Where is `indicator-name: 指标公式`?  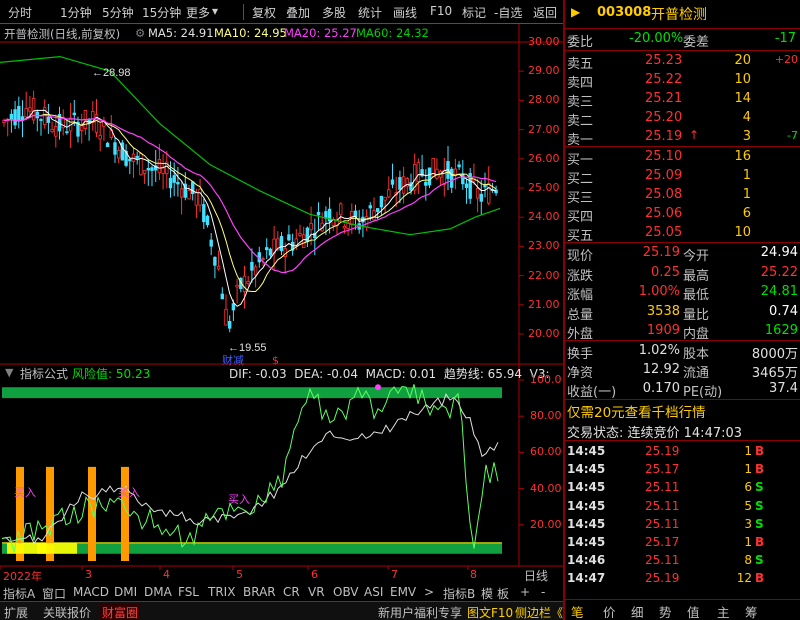
indicator-name: 指标公式 is located at coordinates (44, 373).